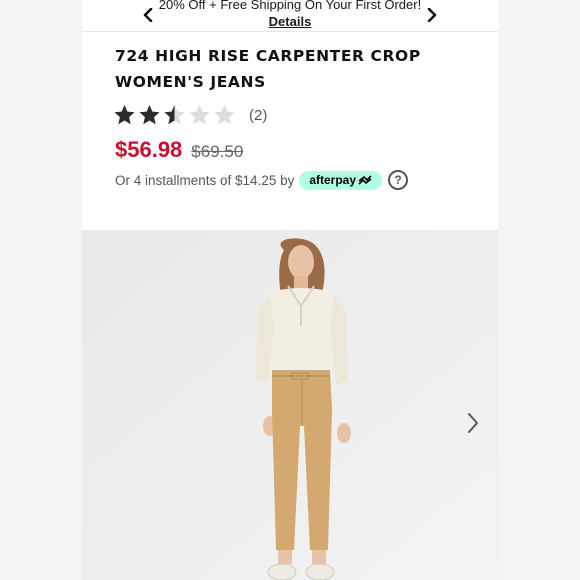 The height and width of the screenshot is (580, 580). I want to click on price-row: $56.98 $69.50, so click(179, 150).